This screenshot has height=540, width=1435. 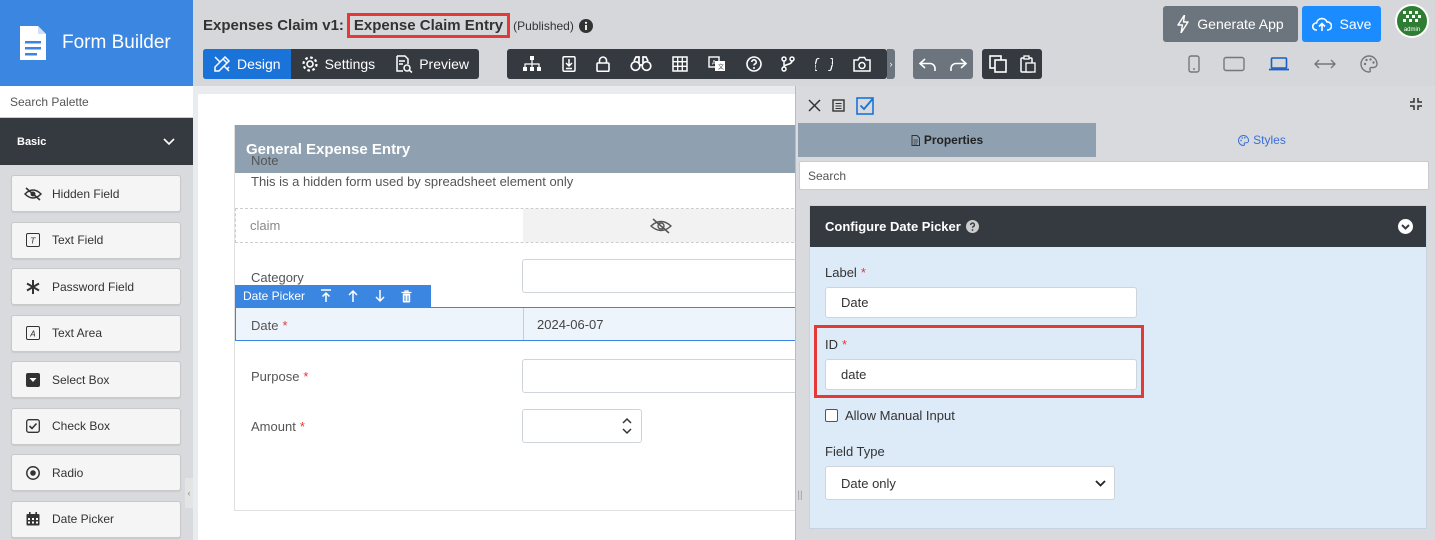 I want to click on toolbar-more-handle: ›, so click(x=891, y=64).